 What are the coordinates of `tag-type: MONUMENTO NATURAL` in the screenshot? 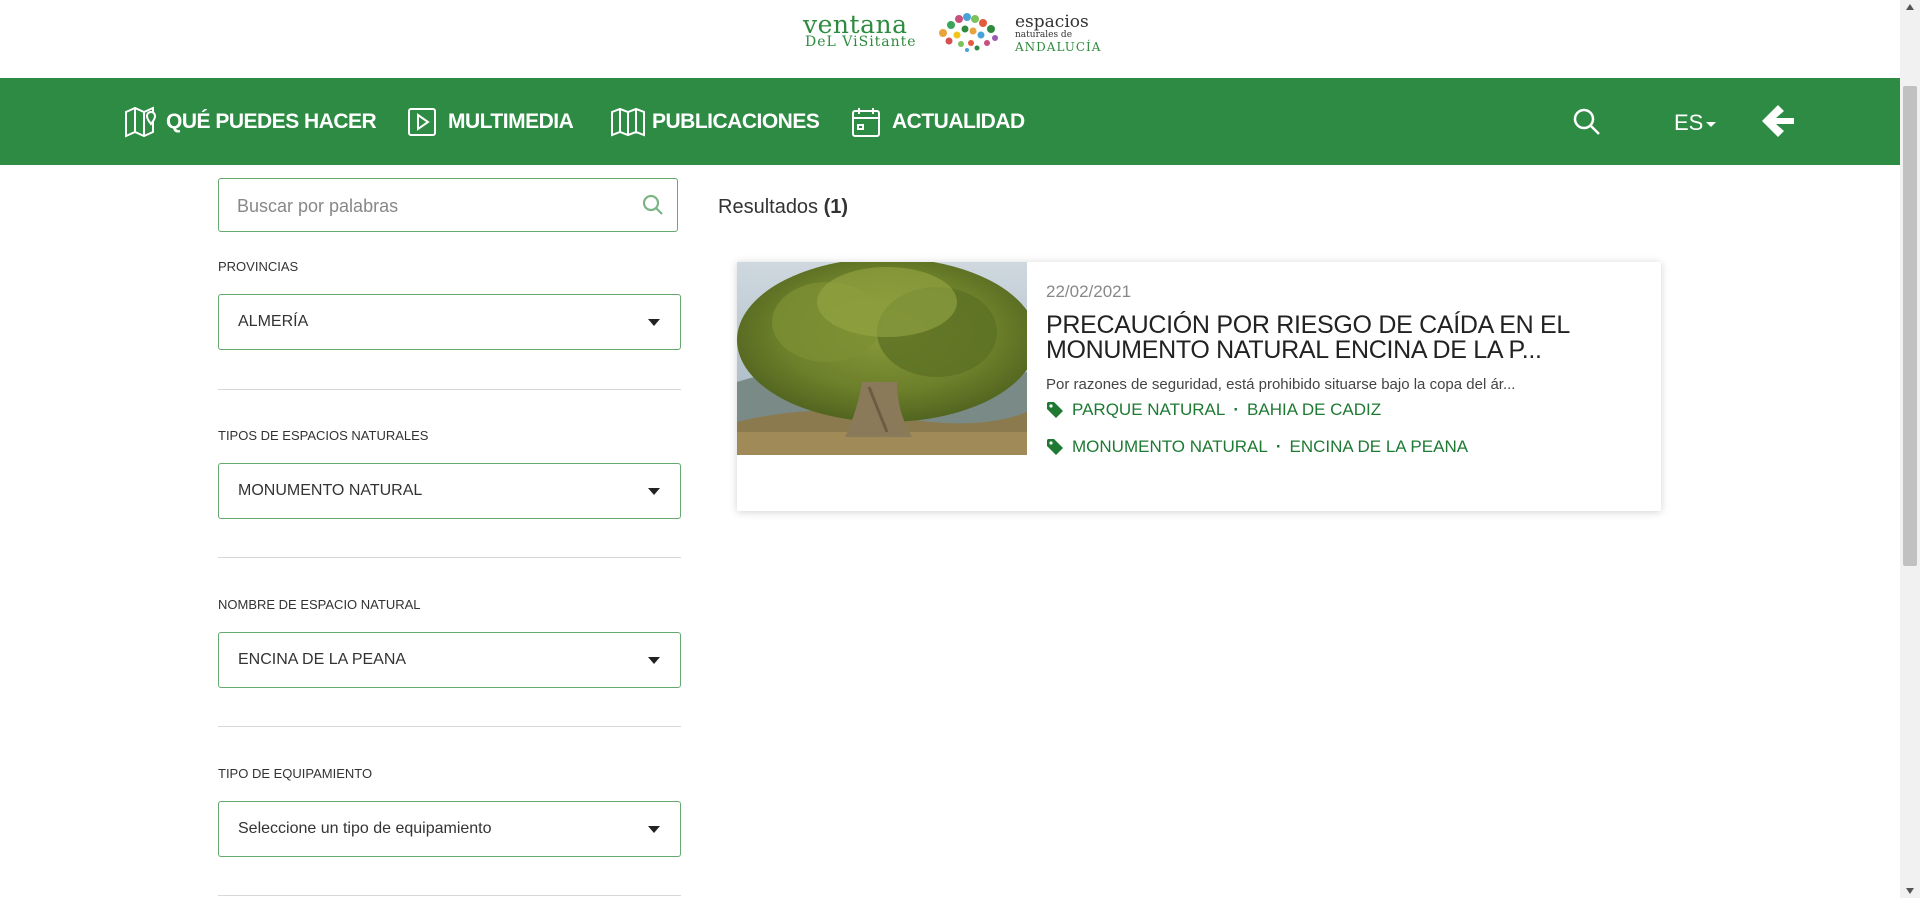 It's located at (1170, 446).